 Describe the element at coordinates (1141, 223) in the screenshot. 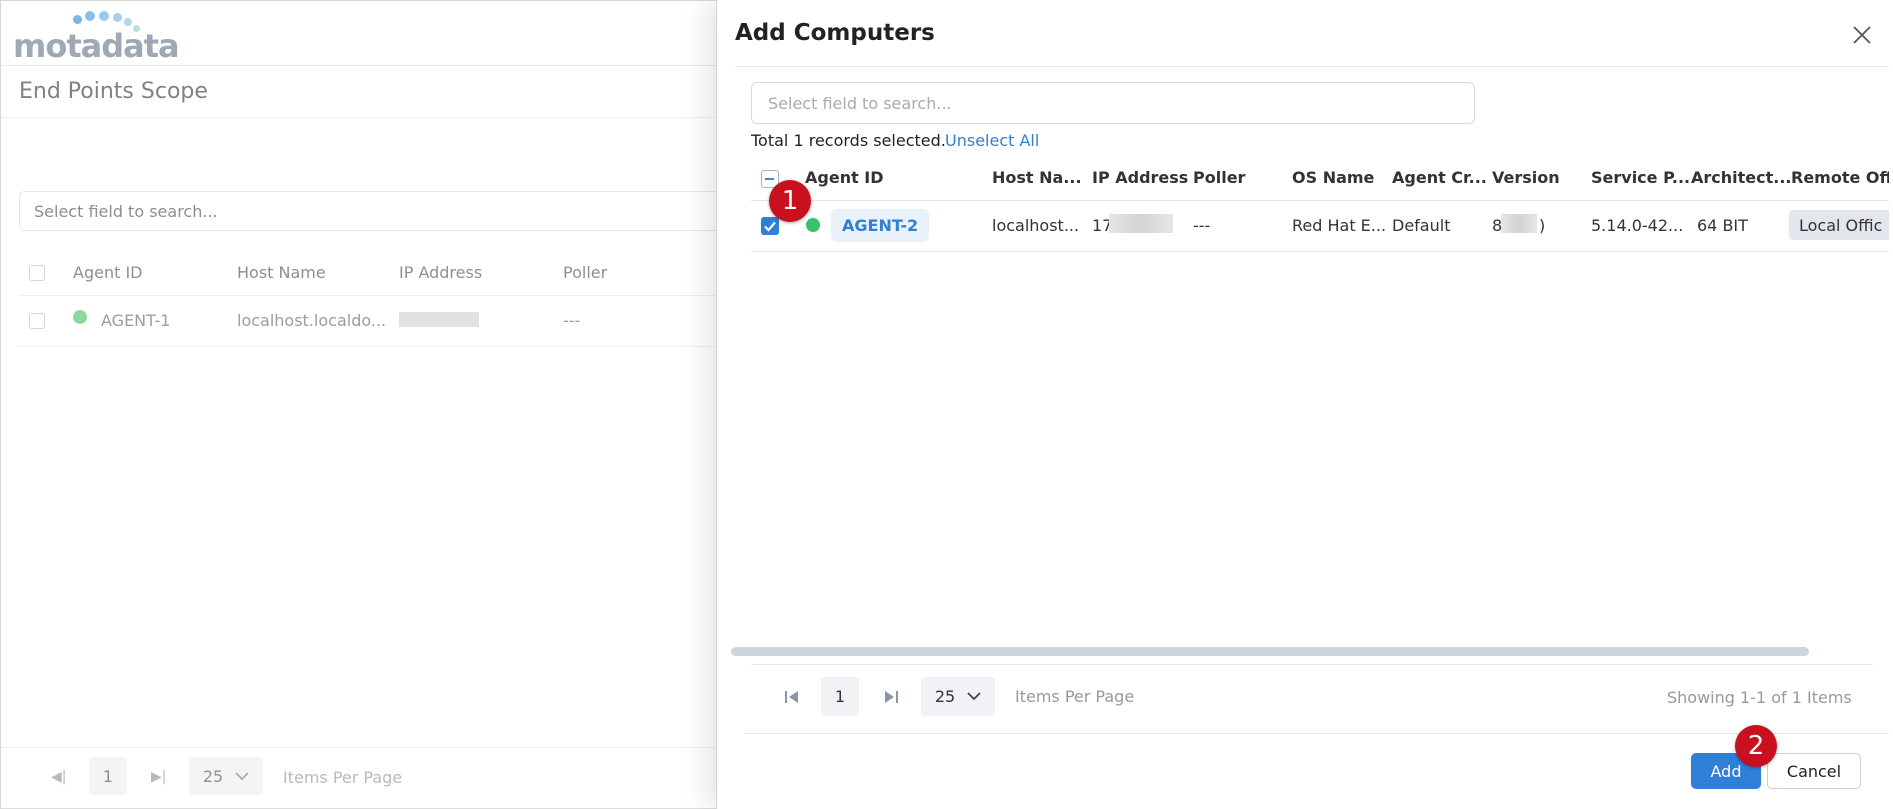

I see `ip-redaction-blur` at that location.